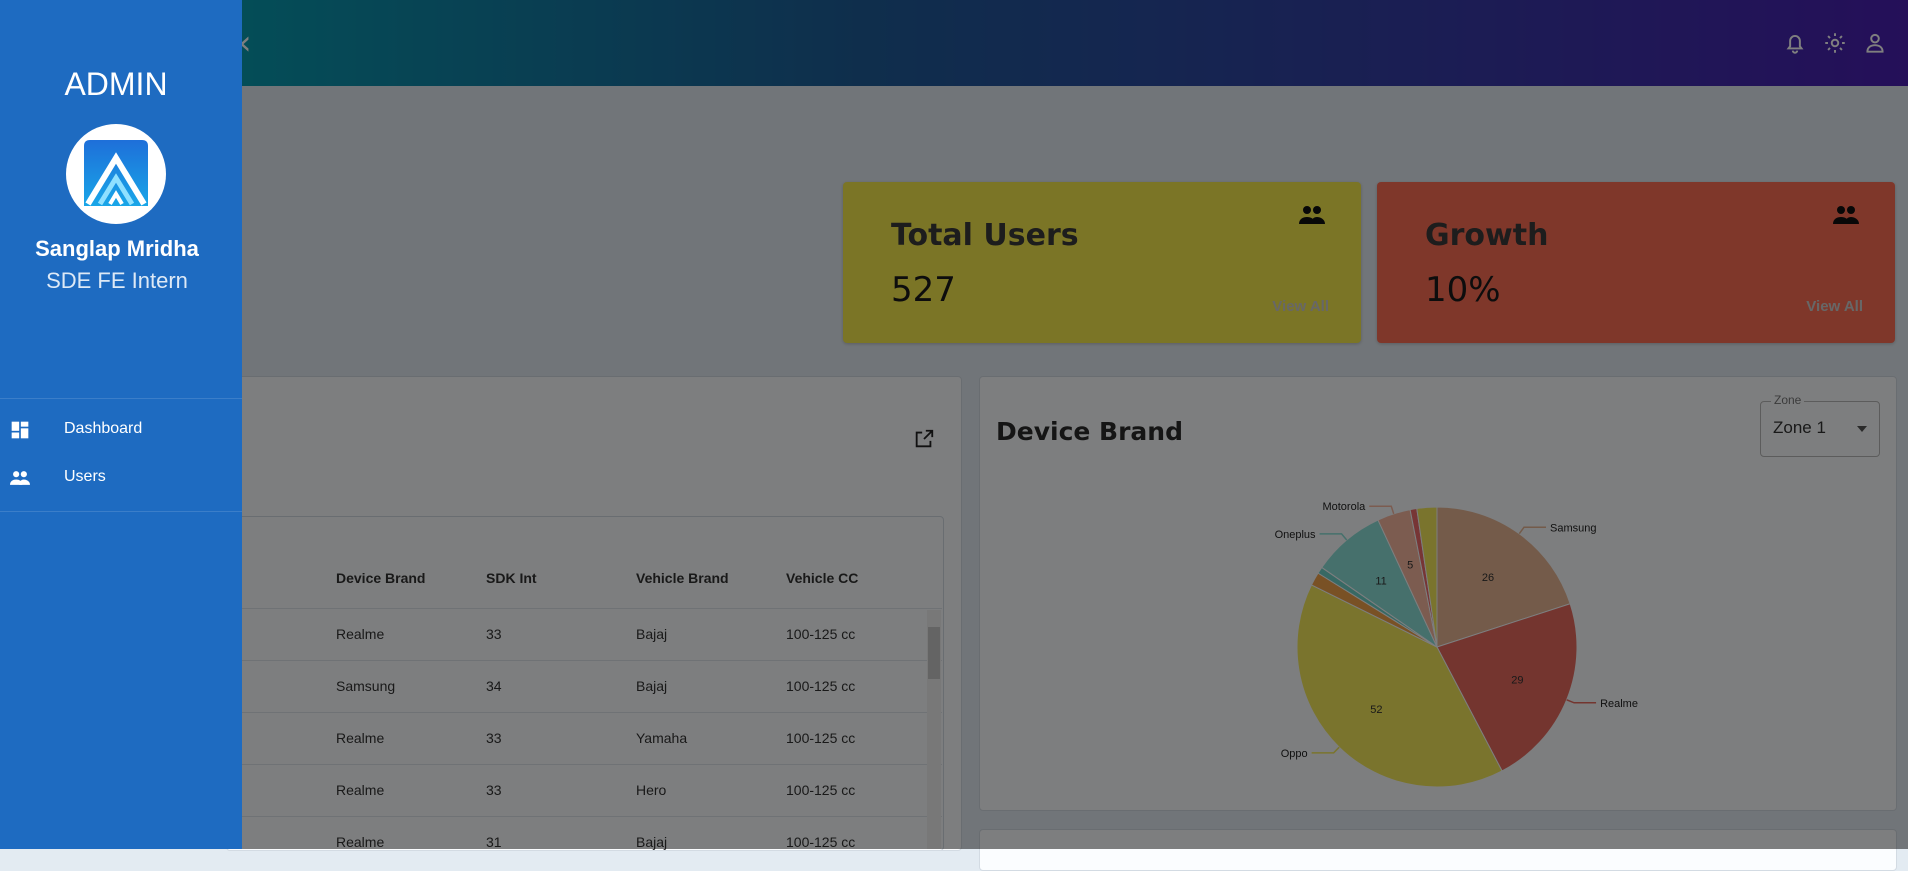 The height and width of the screenshot is (871, 1908). What do you see at coordinates (103, 428) in the screenshot?
I see `sidebar-item-label: Dashboard` at bounding box center [103, 428].